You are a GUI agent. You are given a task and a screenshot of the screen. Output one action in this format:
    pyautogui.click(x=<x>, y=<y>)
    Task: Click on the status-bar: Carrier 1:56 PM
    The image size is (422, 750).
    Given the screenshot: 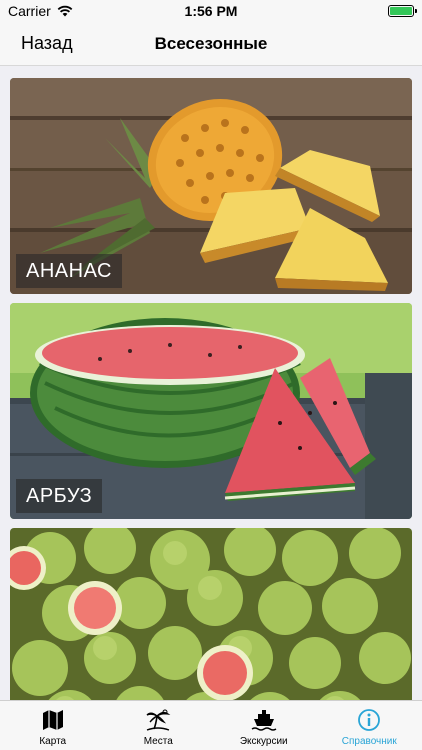 What is the action you would take?
    pyautogui.click(x=211, y=11)
    